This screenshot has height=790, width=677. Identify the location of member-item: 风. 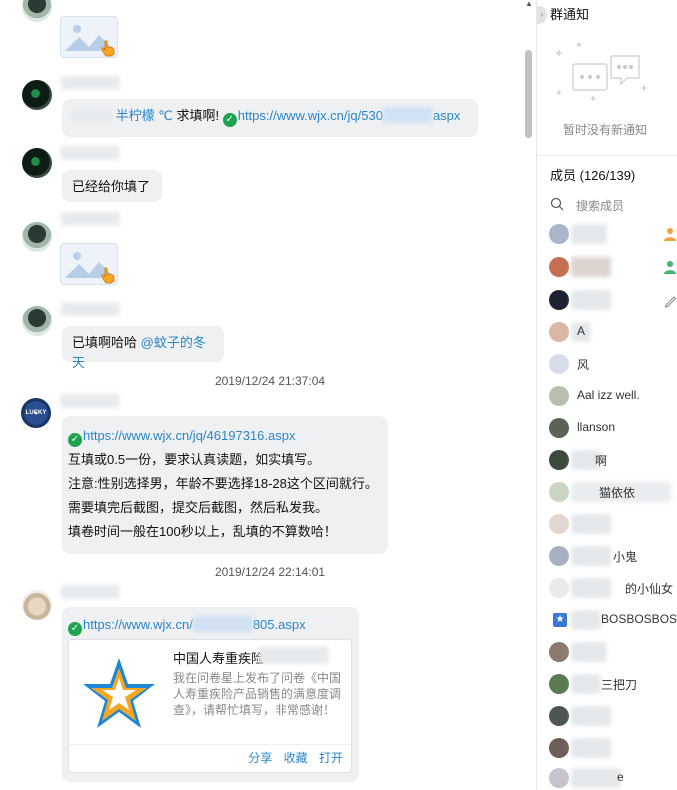
(613, 365).